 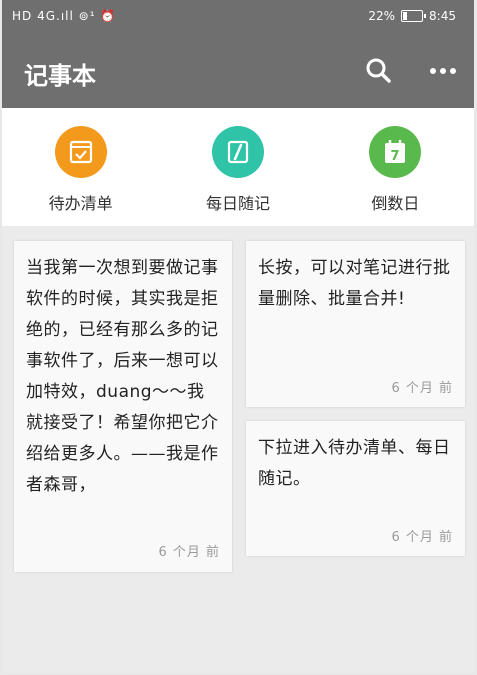 What do you see at coordinates (80, 152) in the screenshot?
I see `todo-checklist-icon` at bounding box center [80, 152].